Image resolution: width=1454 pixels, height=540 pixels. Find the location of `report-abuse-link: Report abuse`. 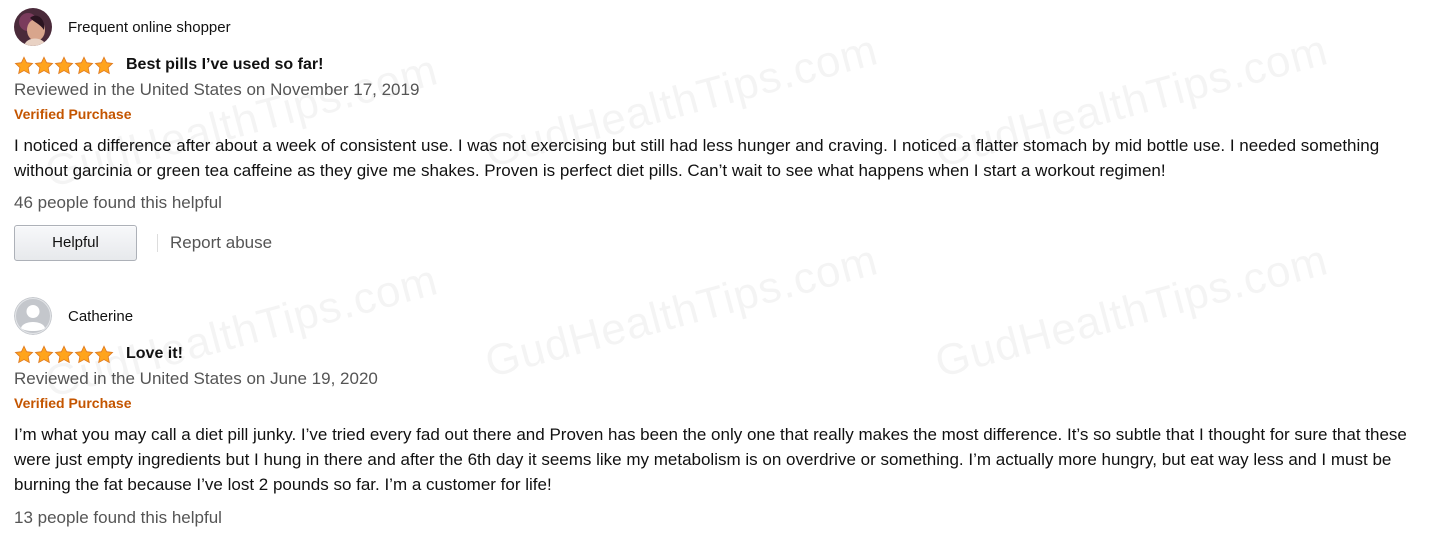

report-abuse-link: Report abuse is located at coordinates (221, 243).